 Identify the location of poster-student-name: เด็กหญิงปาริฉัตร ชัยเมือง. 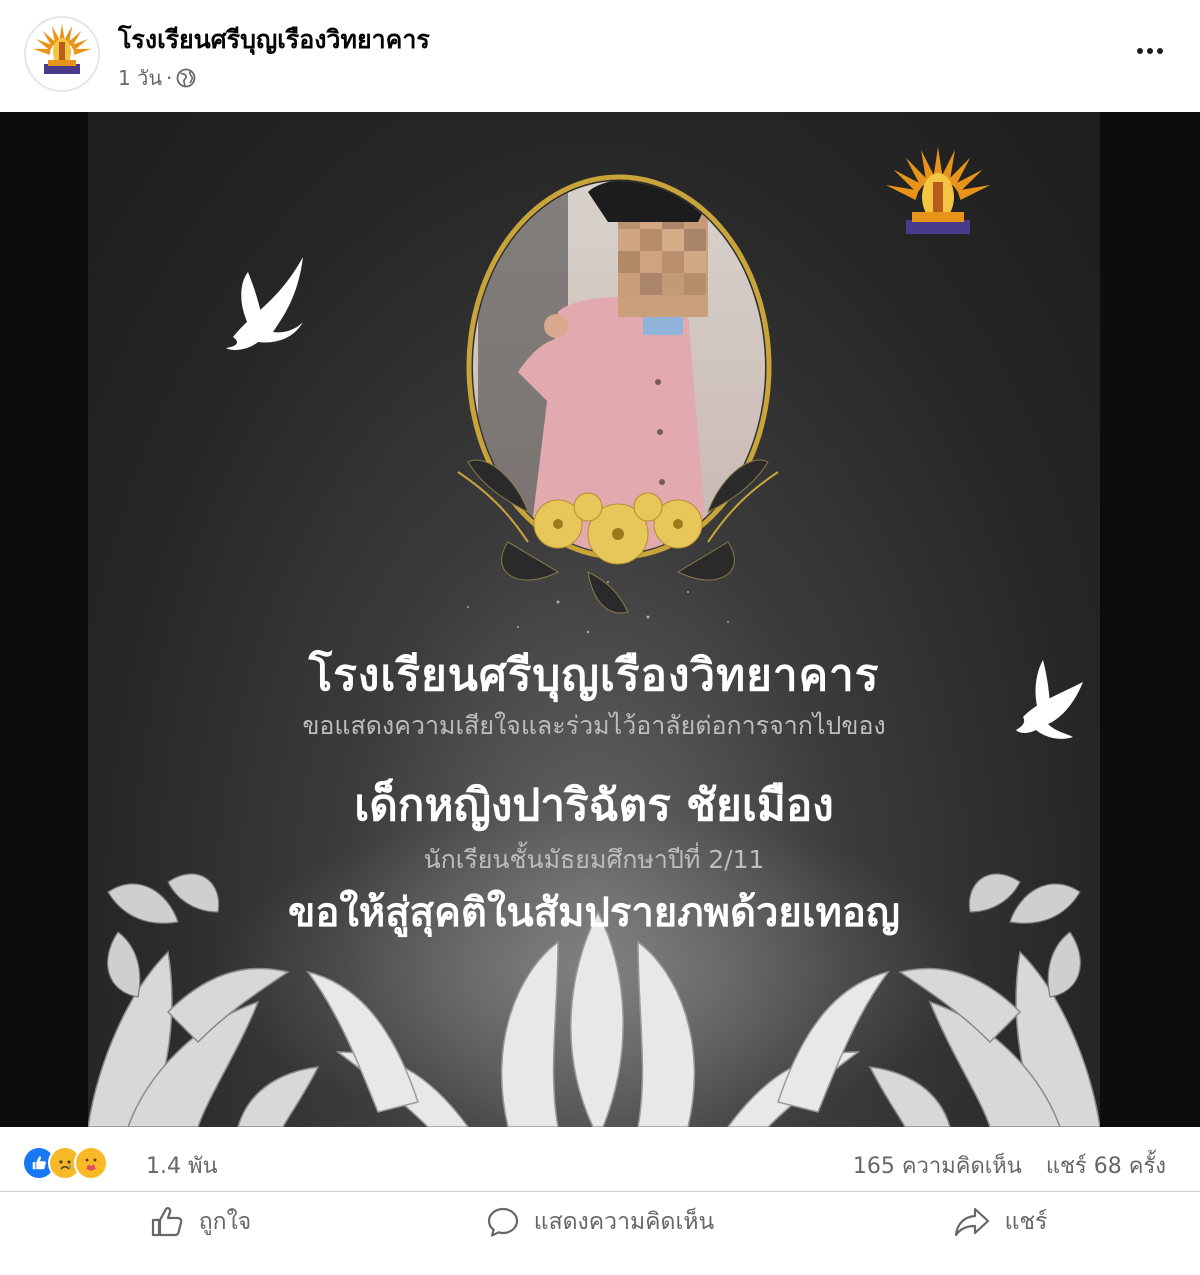
(594, 805).